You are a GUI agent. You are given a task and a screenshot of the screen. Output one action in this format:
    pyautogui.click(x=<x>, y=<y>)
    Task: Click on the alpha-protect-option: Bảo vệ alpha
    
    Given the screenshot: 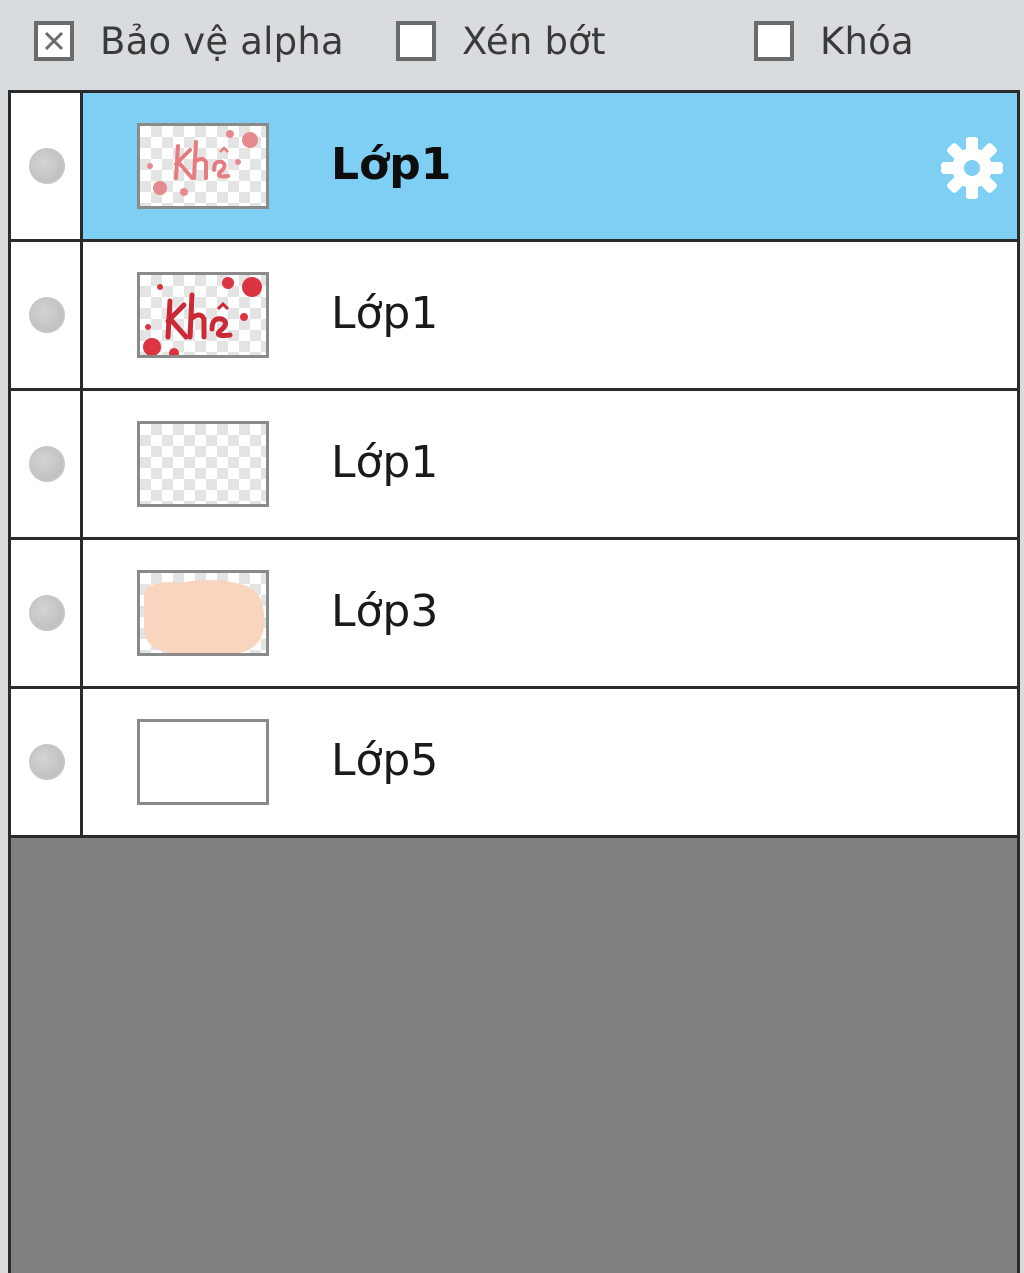 What is the action you would take?
    pyautogui.click(x=189, y=41)
    